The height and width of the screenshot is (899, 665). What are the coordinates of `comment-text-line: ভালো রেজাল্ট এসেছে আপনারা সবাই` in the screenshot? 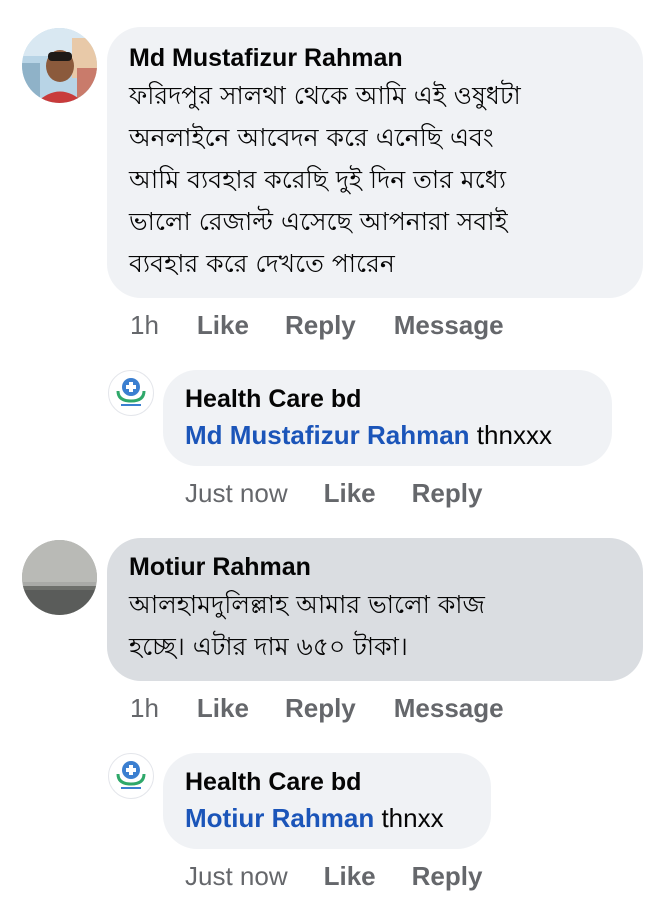 It's located at (318, 221).